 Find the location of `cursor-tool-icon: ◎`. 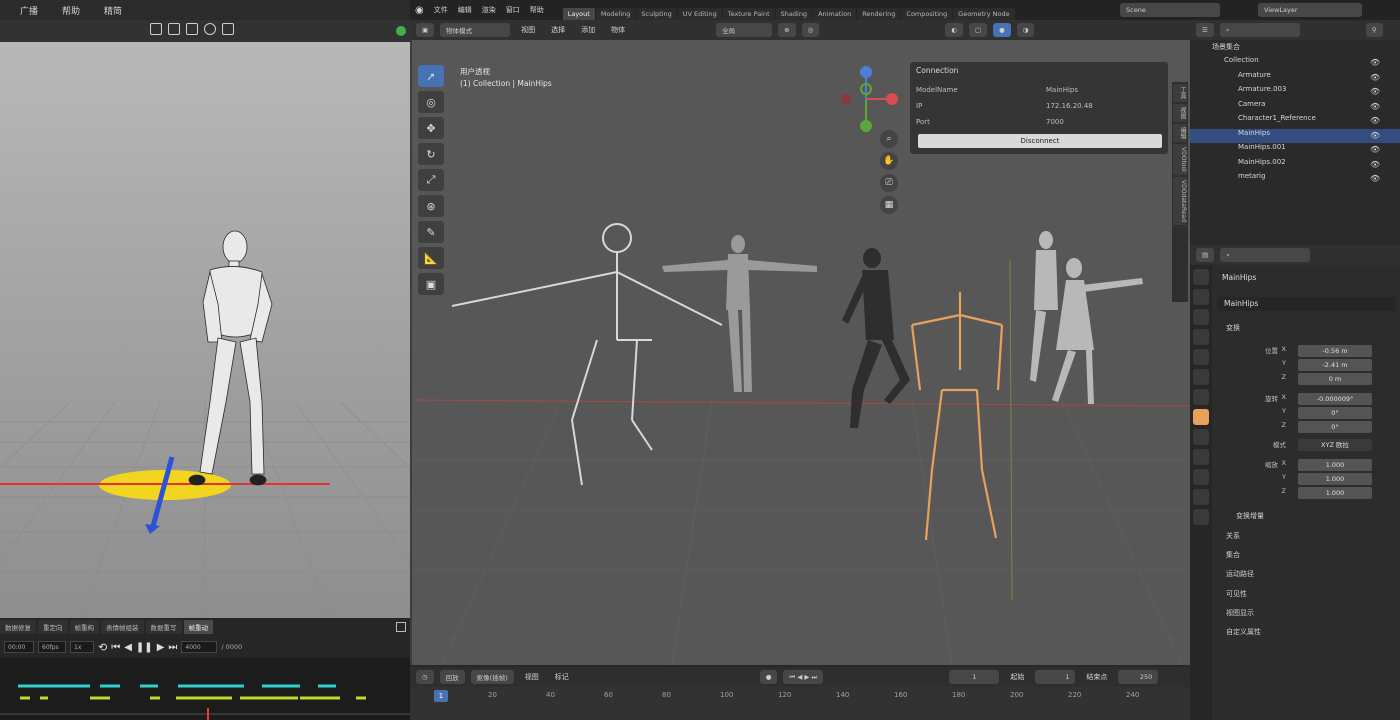

cursor-tool-icon: ◎ is located at coordinates (431, 102).